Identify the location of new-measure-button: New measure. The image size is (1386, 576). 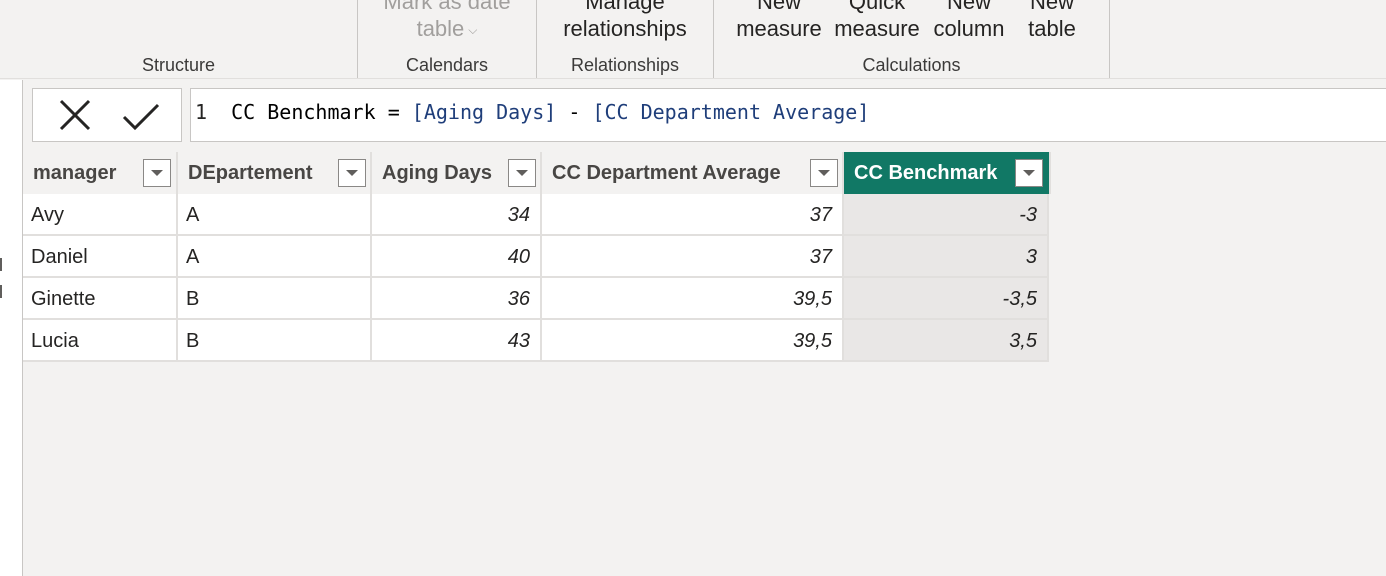
(779, 21).